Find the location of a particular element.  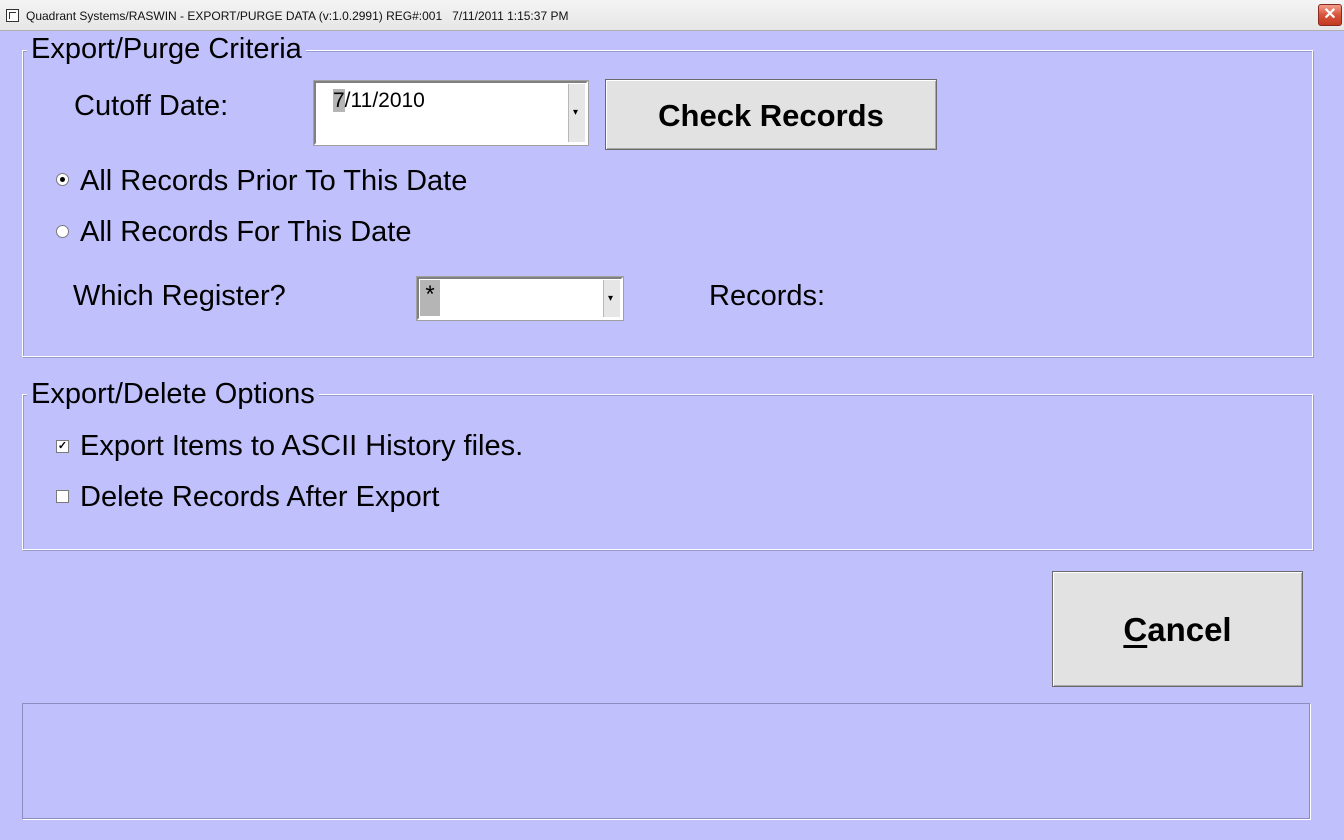

register-value-text: * is located at coordinates (430, 294).